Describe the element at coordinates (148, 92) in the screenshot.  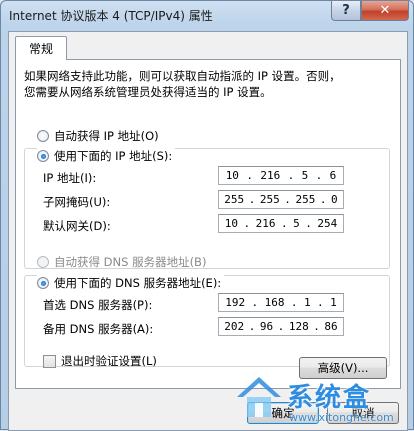
I see `description-line-2: 您需要从网络系统管理员处获得适当的 IP 设置。` at that location.